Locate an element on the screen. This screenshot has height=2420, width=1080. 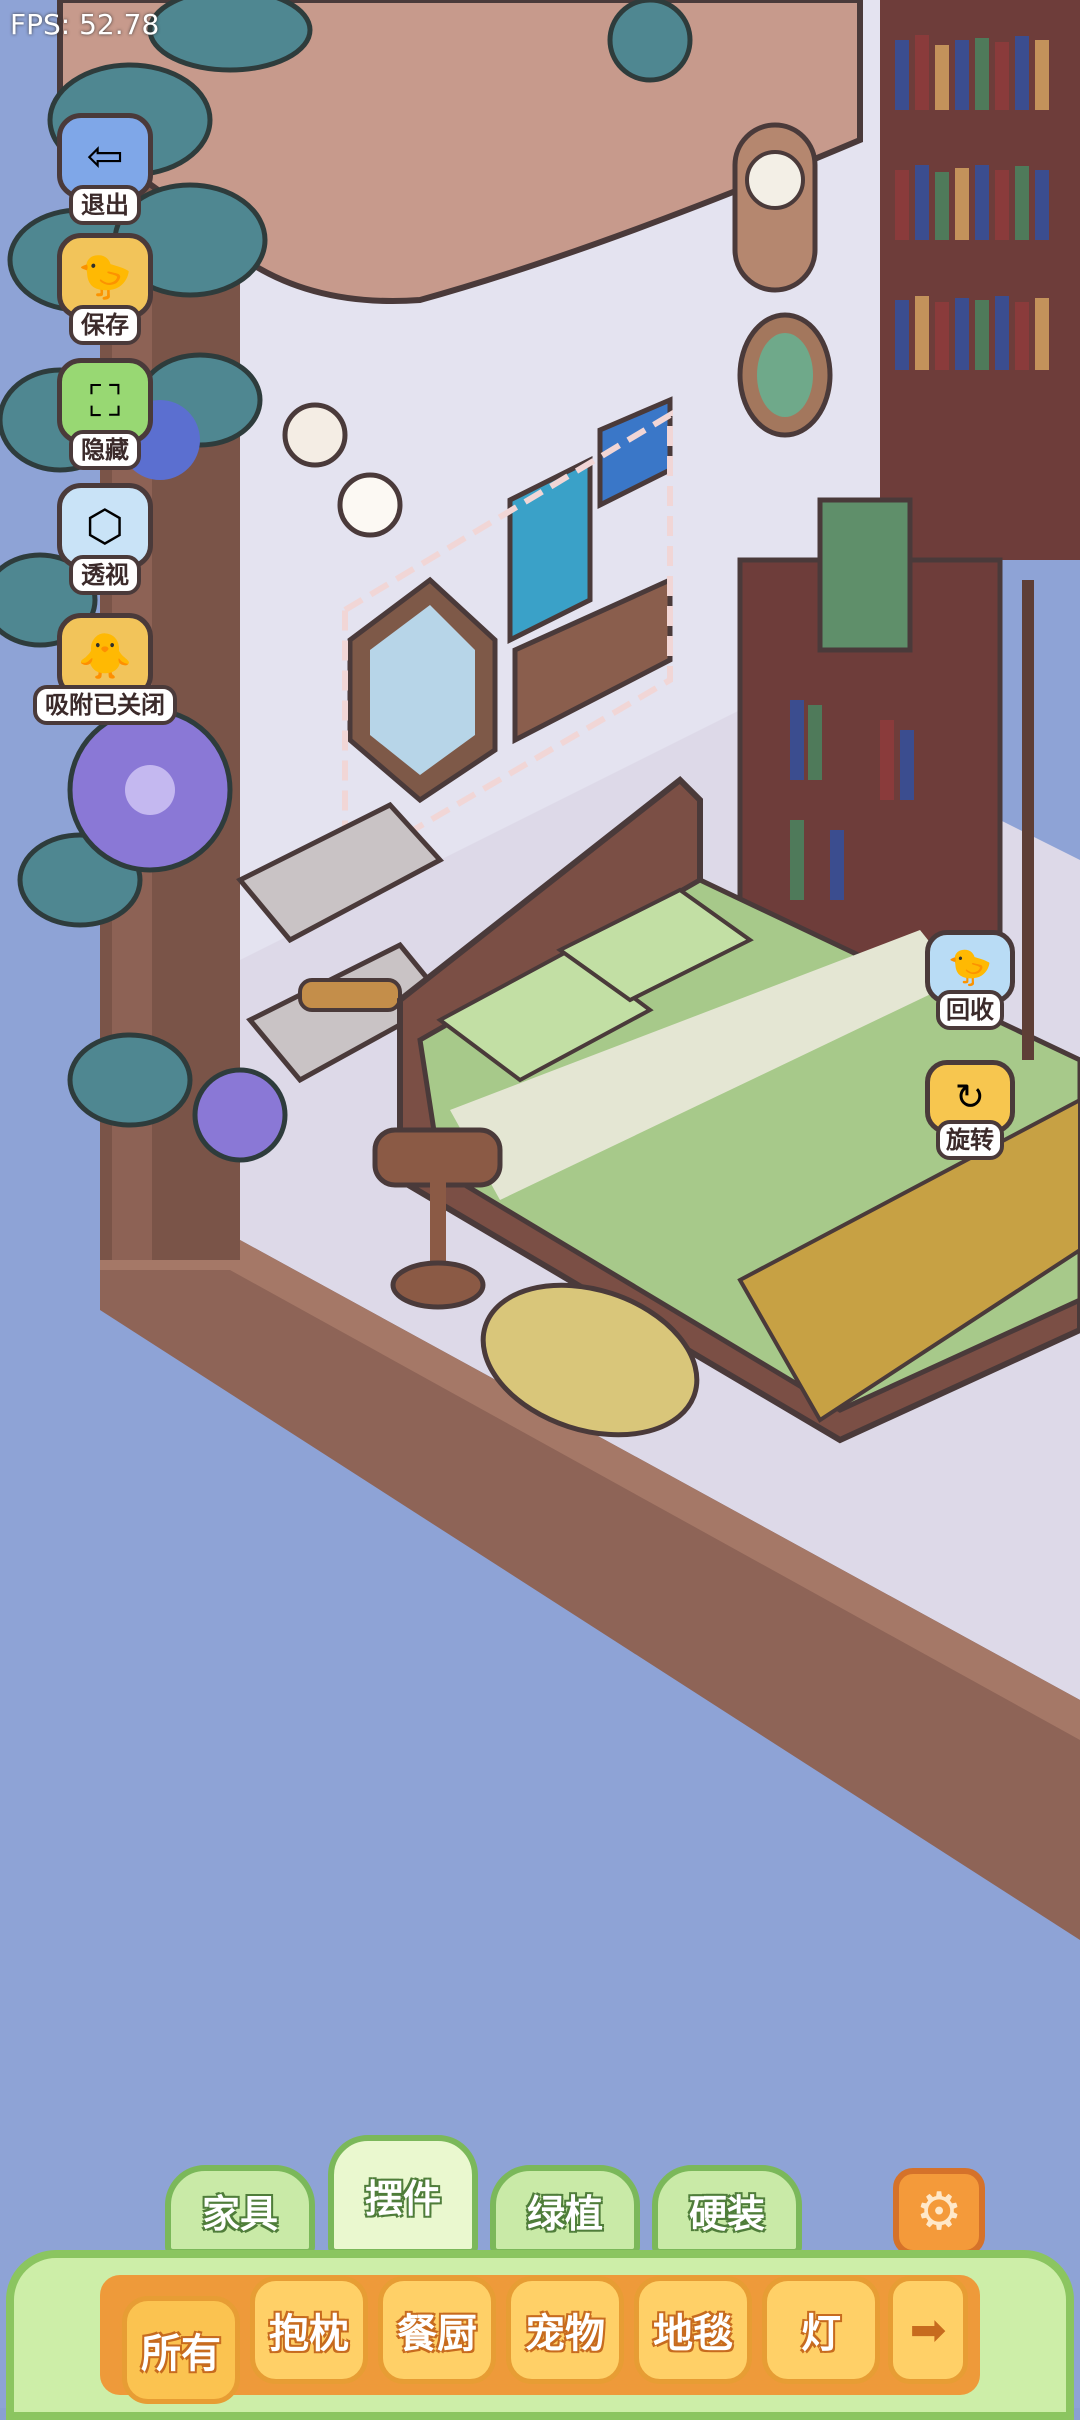
arrow-right-icon: ➡ is located at coordinates (928, 2330).